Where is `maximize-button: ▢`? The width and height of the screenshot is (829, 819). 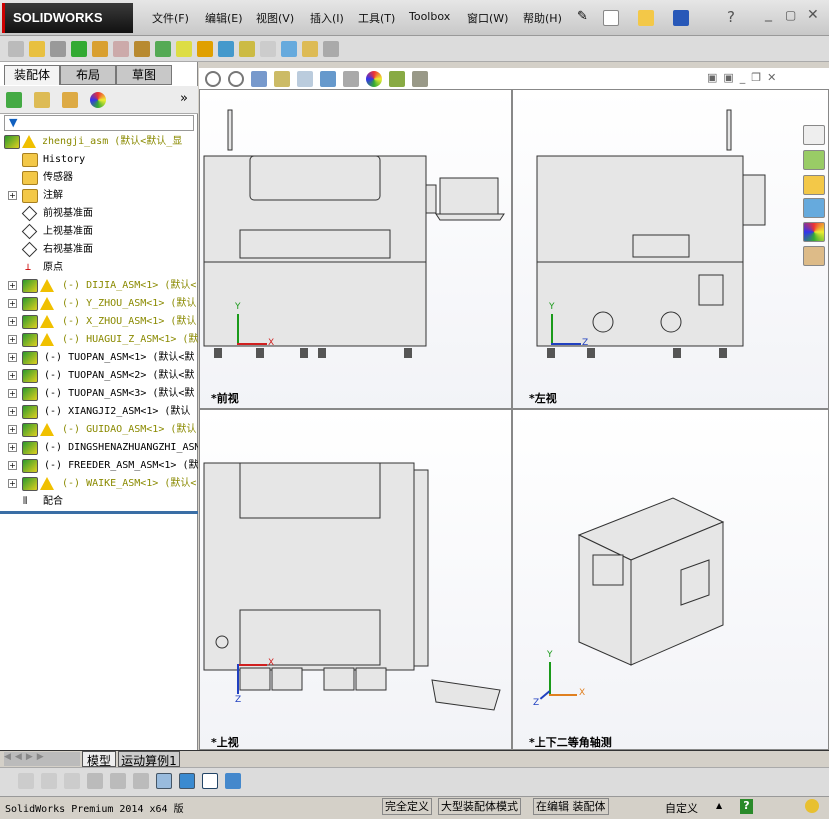 maximize-button: ▢ is located at coordinates (790, 15).